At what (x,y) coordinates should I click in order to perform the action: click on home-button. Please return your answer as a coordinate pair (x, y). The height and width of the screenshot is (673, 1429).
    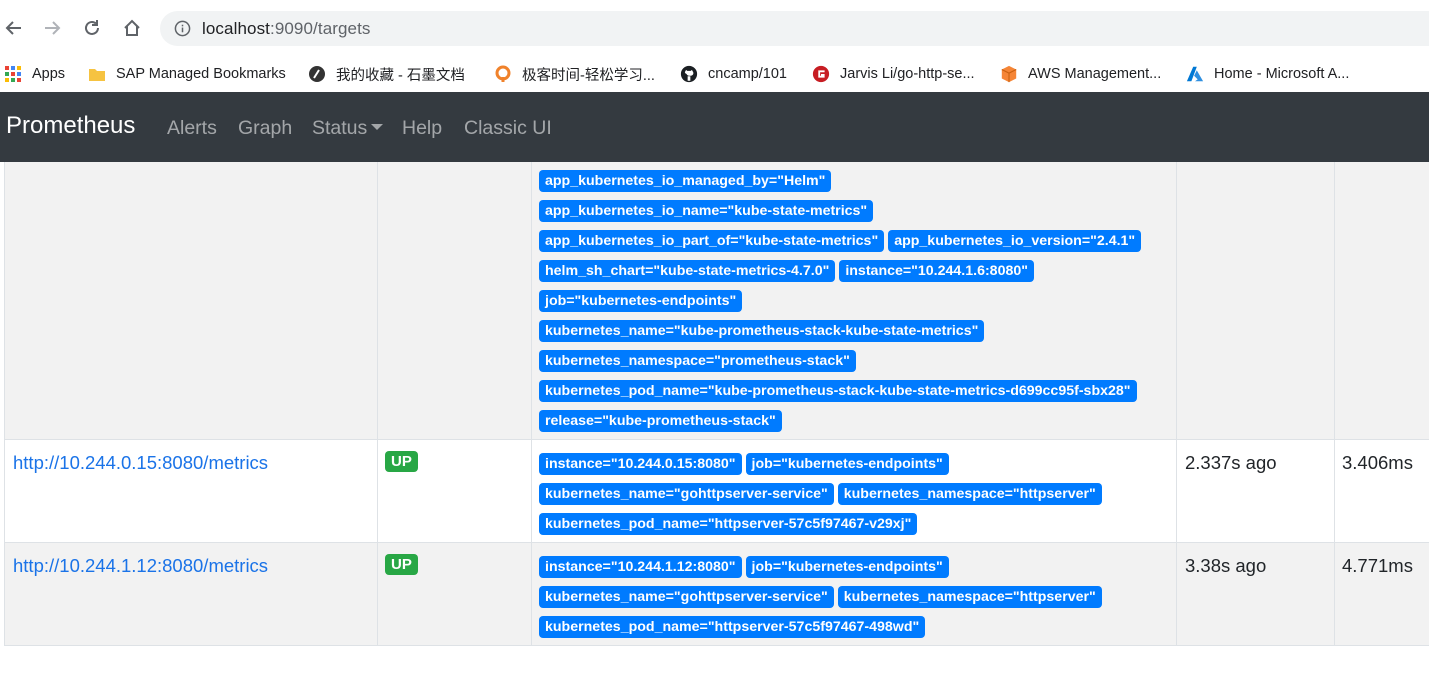
    Looking at the image, I should click on (132, 28).